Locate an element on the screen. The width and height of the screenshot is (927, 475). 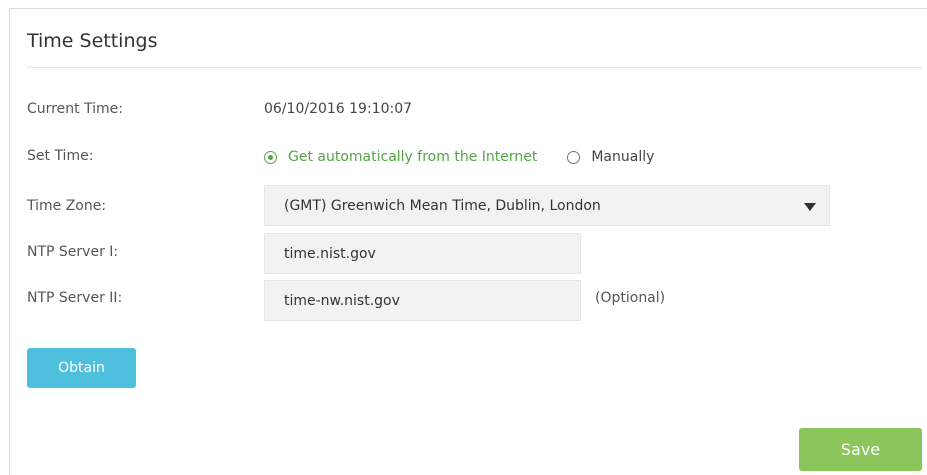
radio-auto-internet: Get automatically from the Internet is located at coordinates (400, 157).